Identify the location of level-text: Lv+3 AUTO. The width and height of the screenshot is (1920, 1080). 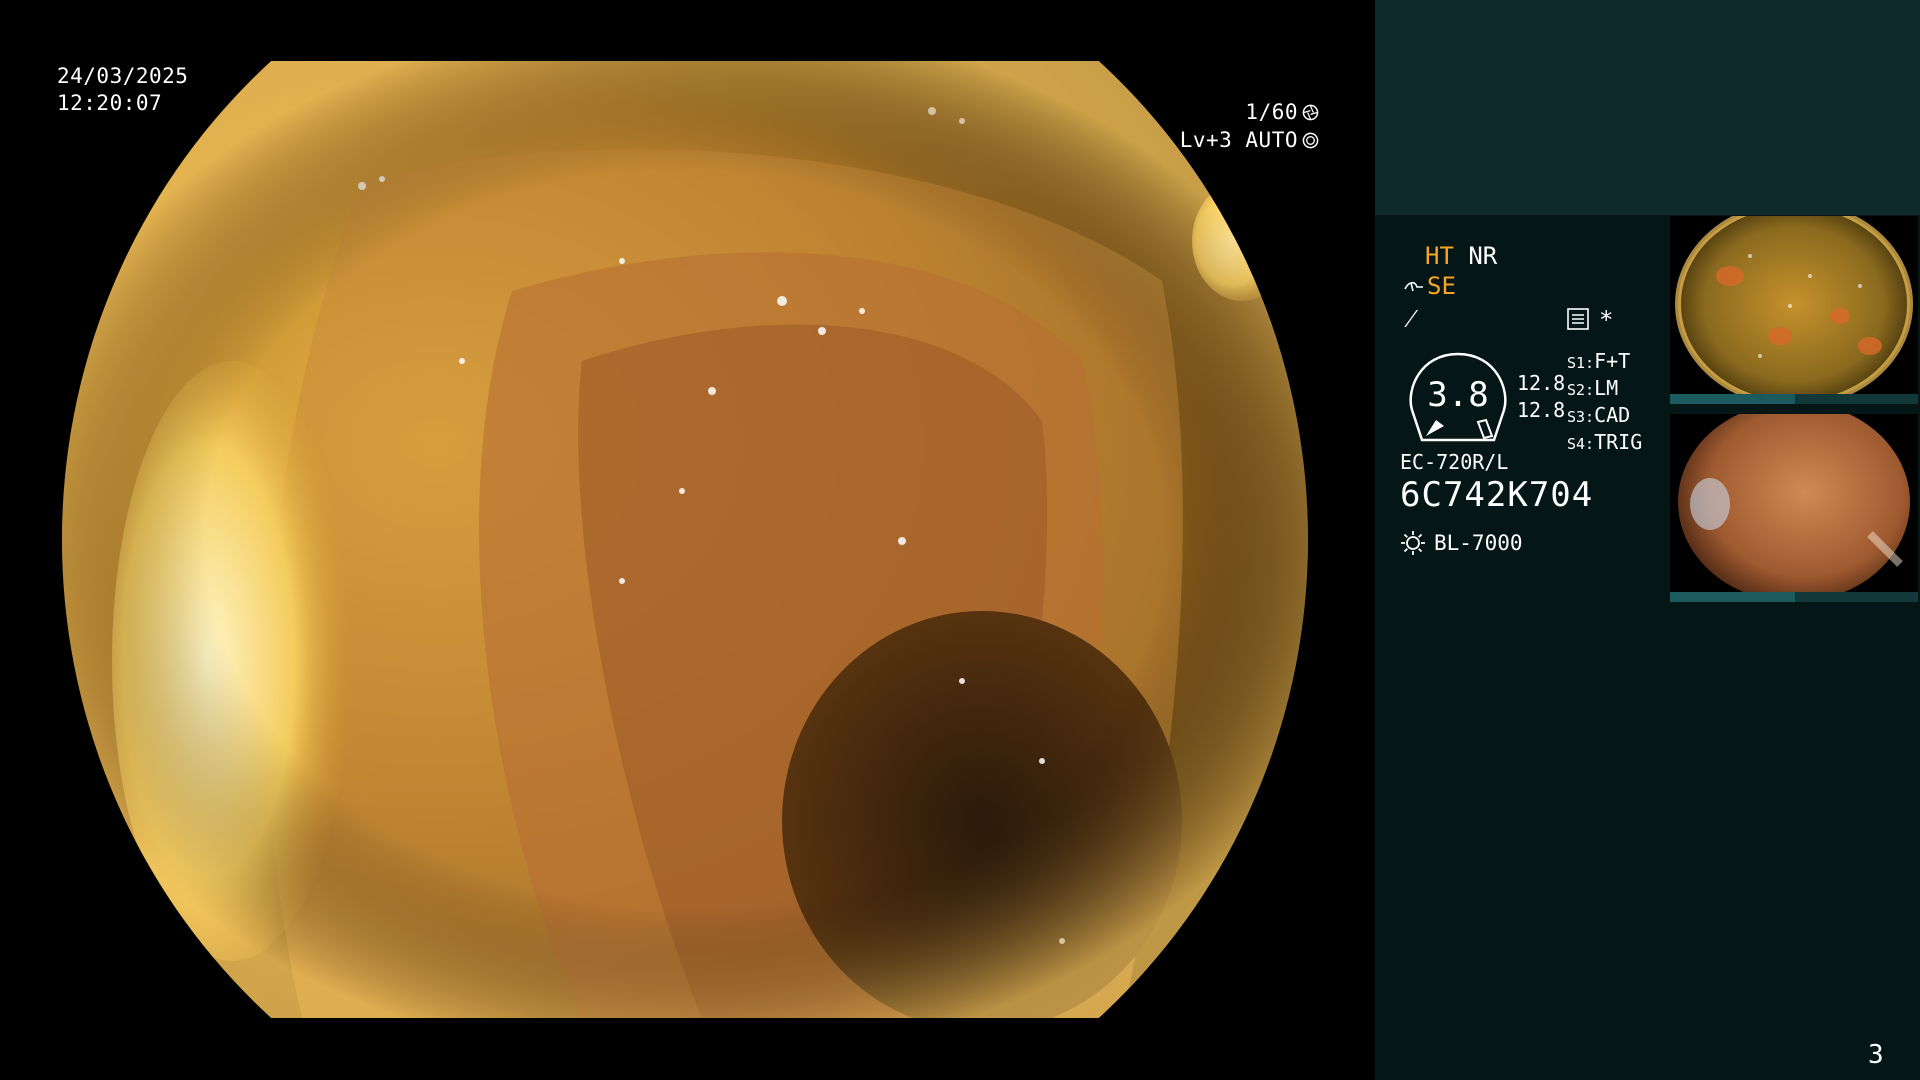
(1238, 139).